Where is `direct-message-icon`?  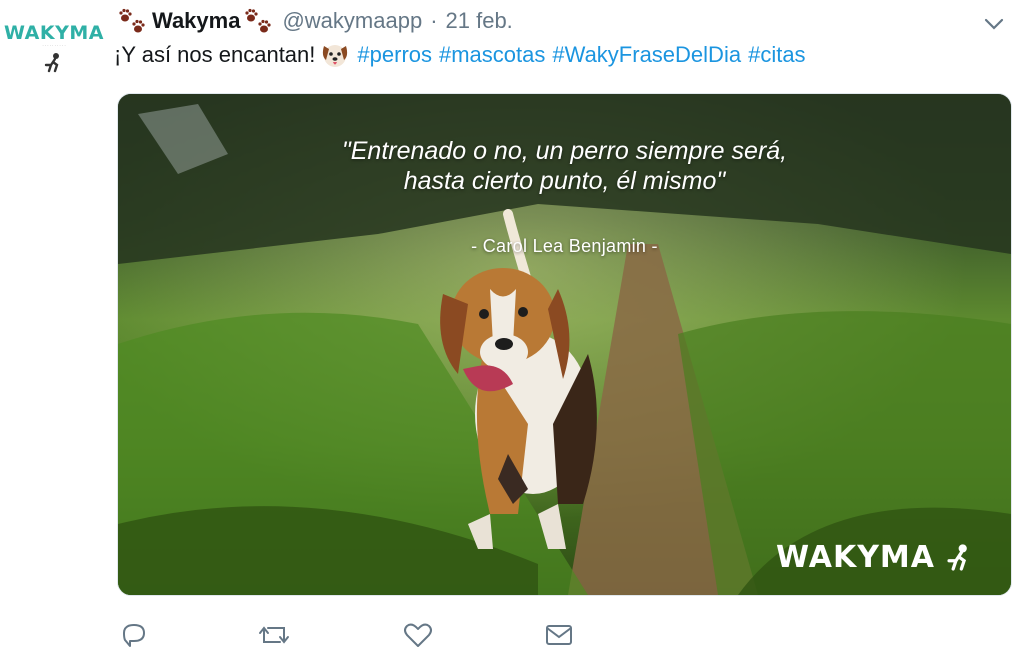
direct-message-icon is located at coordinates (559, 635).